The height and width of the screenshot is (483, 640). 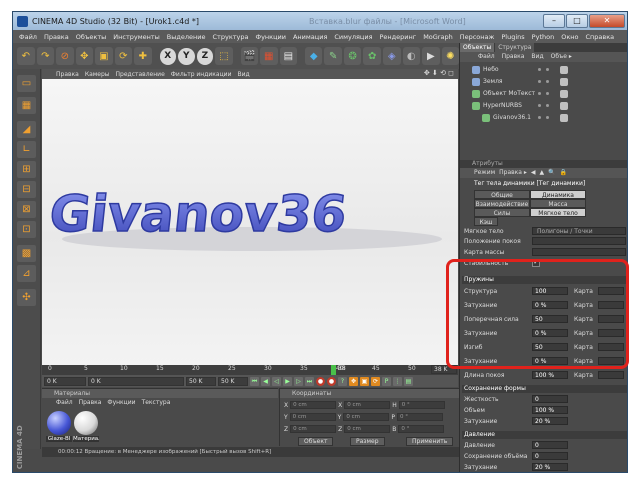 I want to click on rotate-icon: ⟳, so click(x=123, y=56).